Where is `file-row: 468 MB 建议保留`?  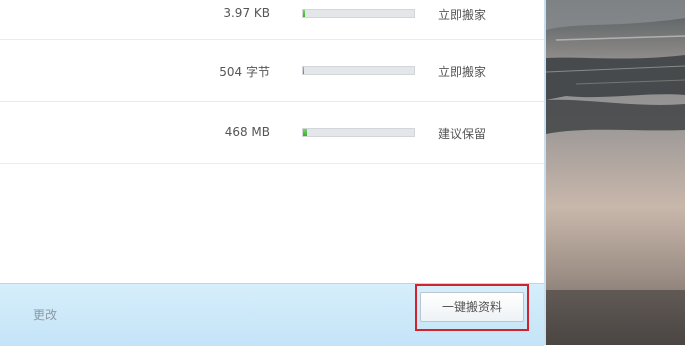
file-row: 468 MB 建议保留 is located at coordinates (272, 132).